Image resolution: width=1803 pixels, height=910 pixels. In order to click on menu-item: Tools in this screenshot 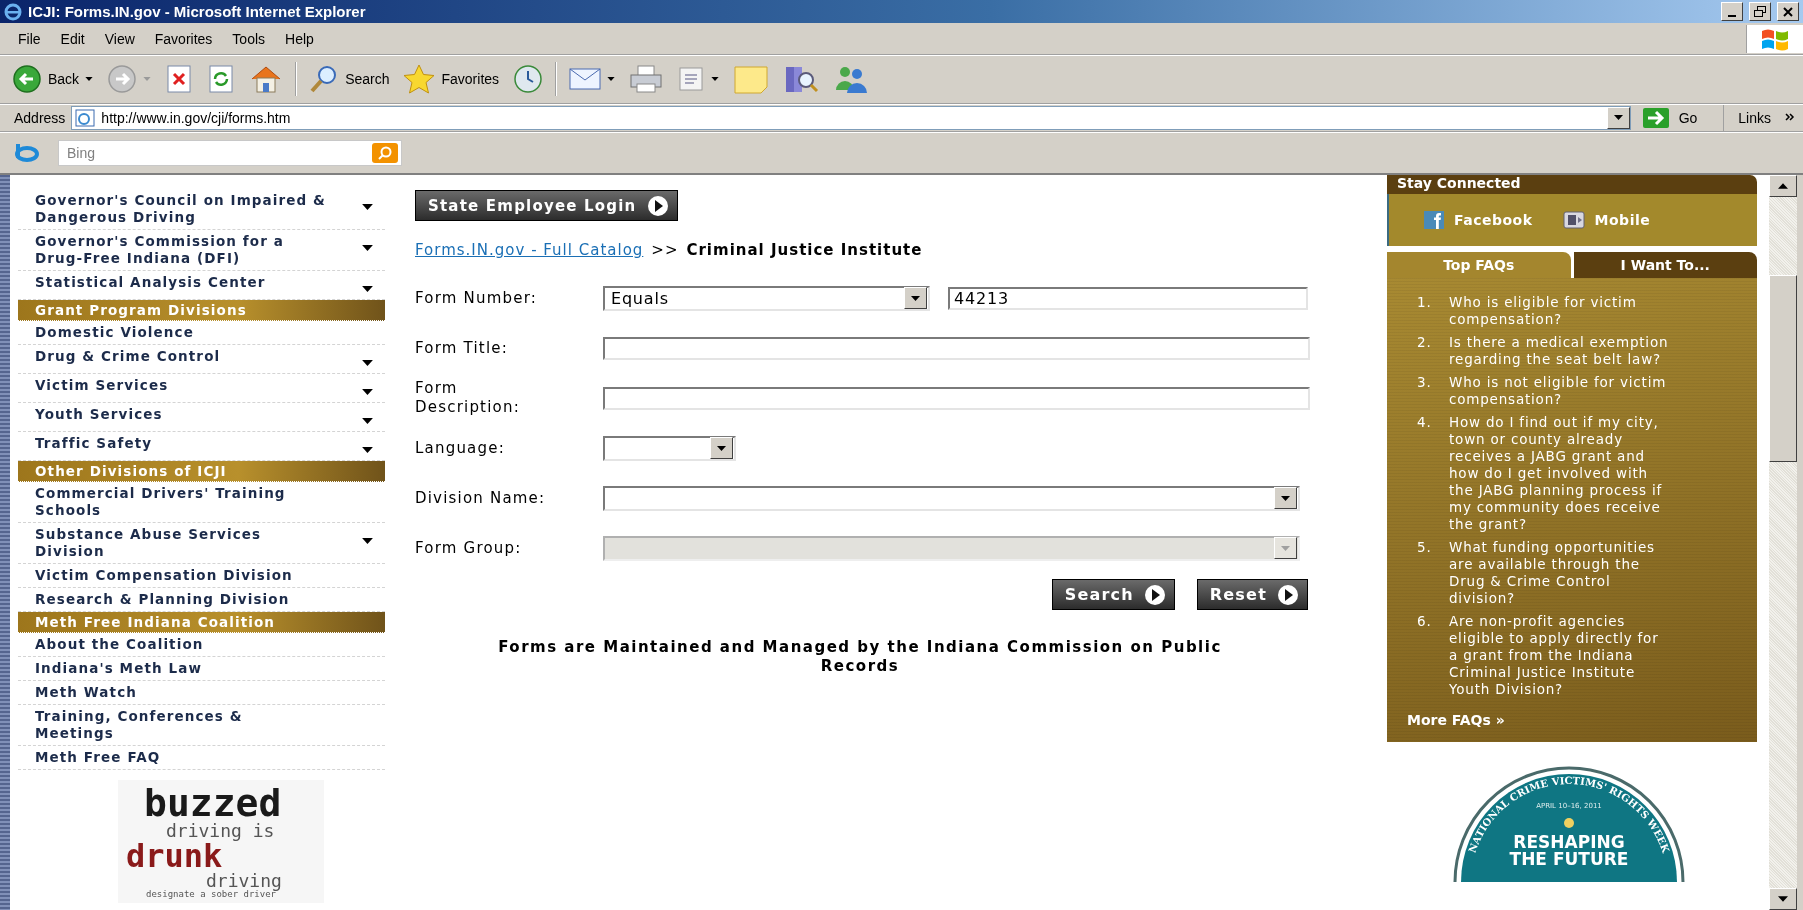, I will do `click(249, 38)`.